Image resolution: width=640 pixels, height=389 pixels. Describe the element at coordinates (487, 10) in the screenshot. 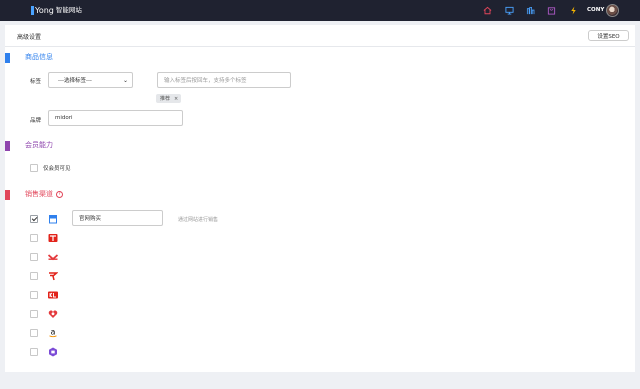

I see `home-icon` at that location.